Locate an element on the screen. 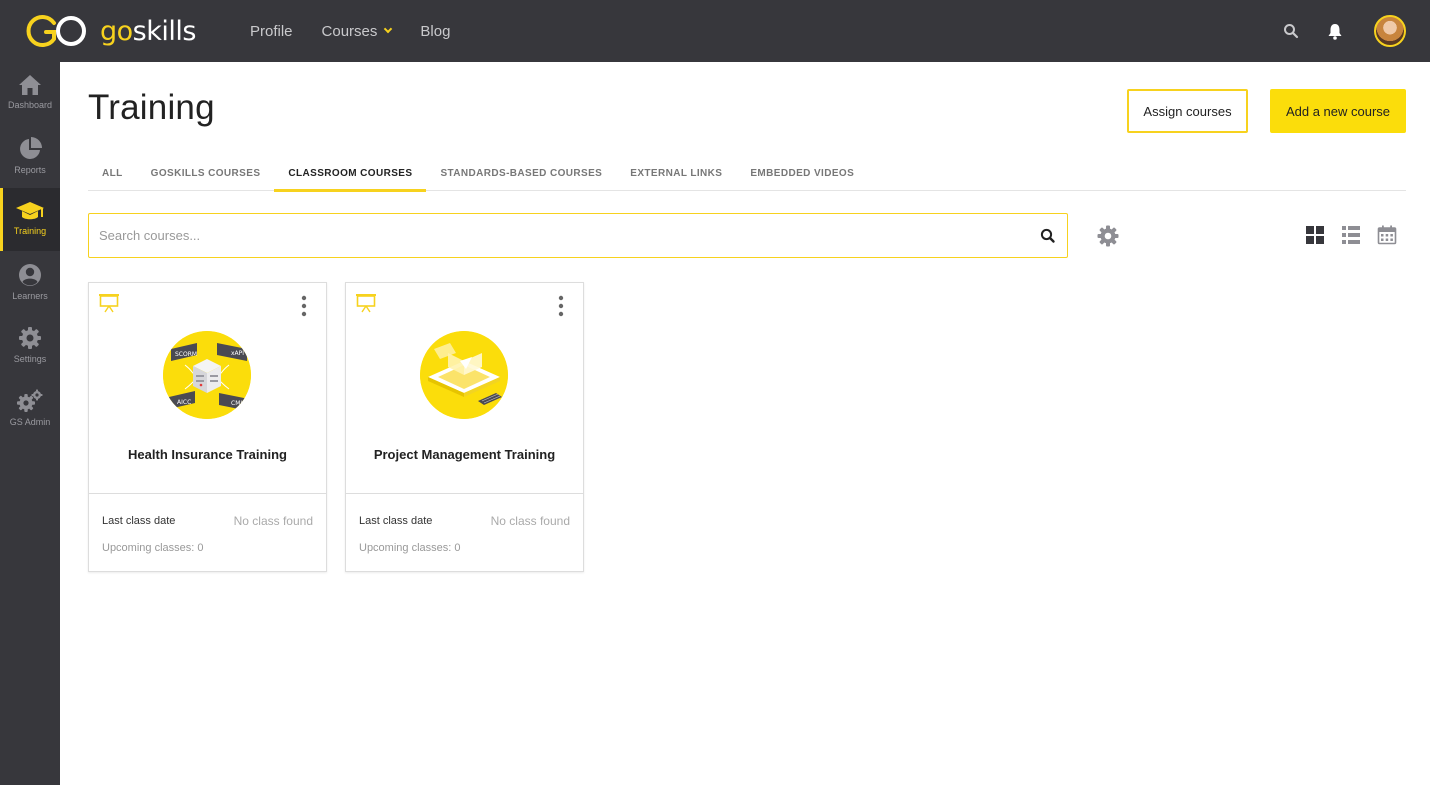 The height and width of the screenshot is (785, 1430). thumb-label: xAPI is located at coordinates (237, 353).